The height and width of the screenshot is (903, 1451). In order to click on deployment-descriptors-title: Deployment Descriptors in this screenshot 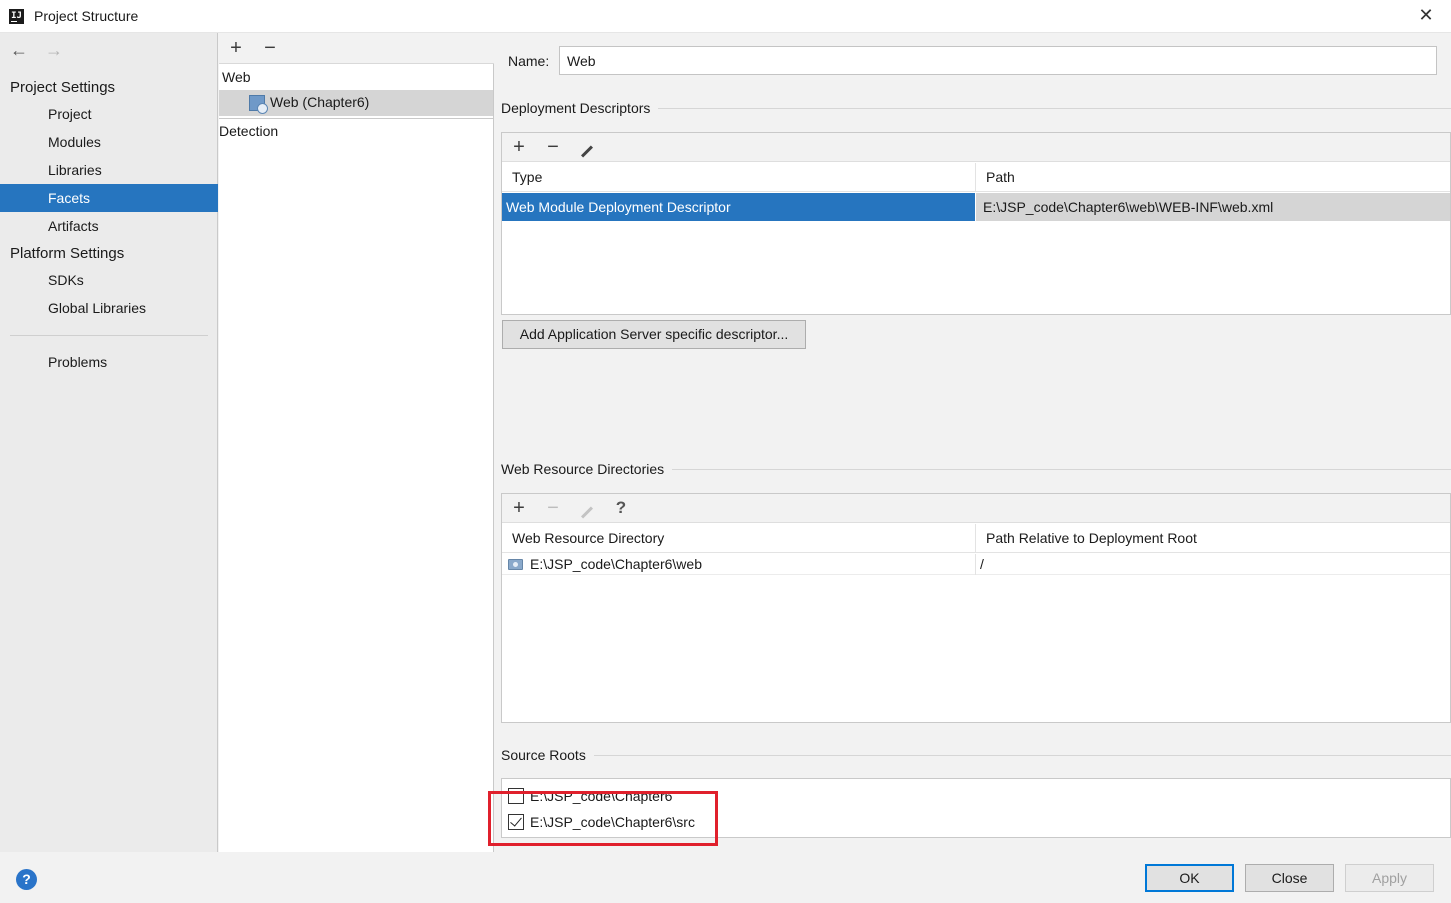, I will do `click(580, 108)`.